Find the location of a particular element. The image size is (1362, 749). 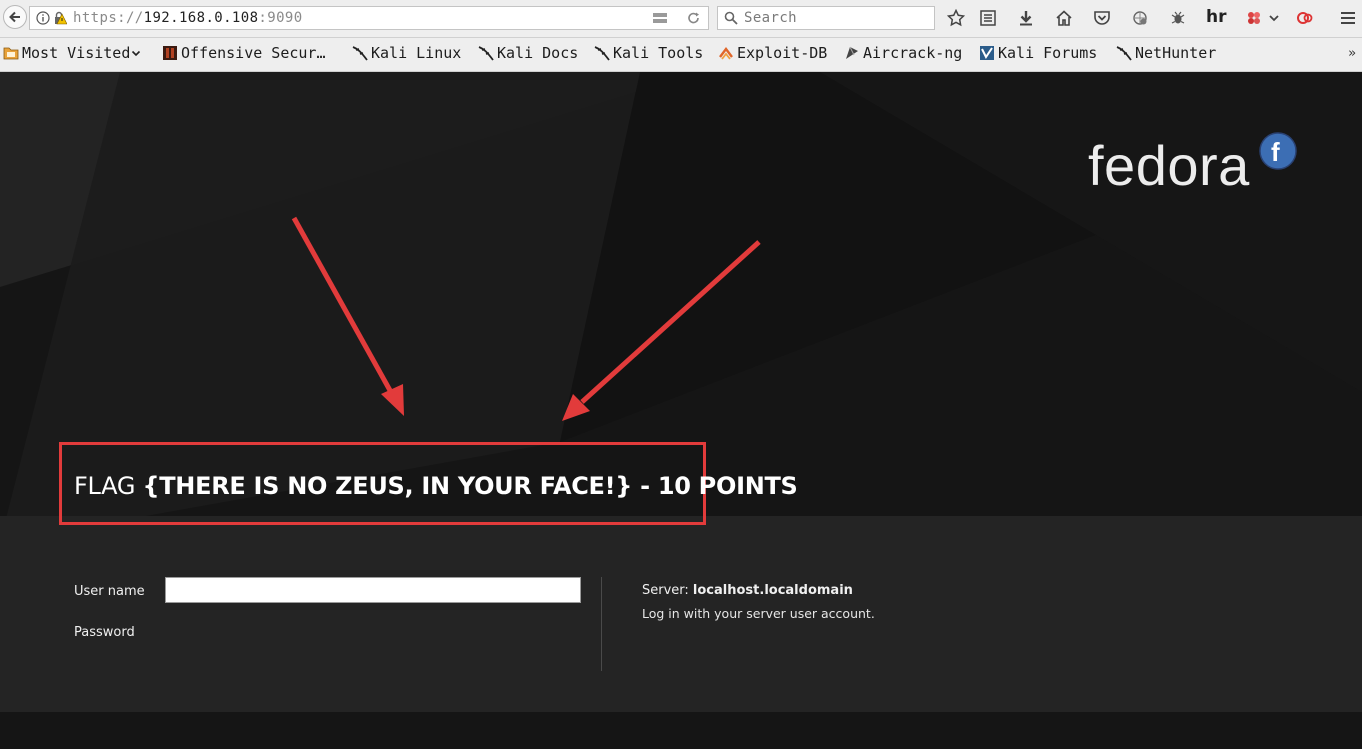

url-host: 192.168.0.108 is located at coordinates (201, 18).